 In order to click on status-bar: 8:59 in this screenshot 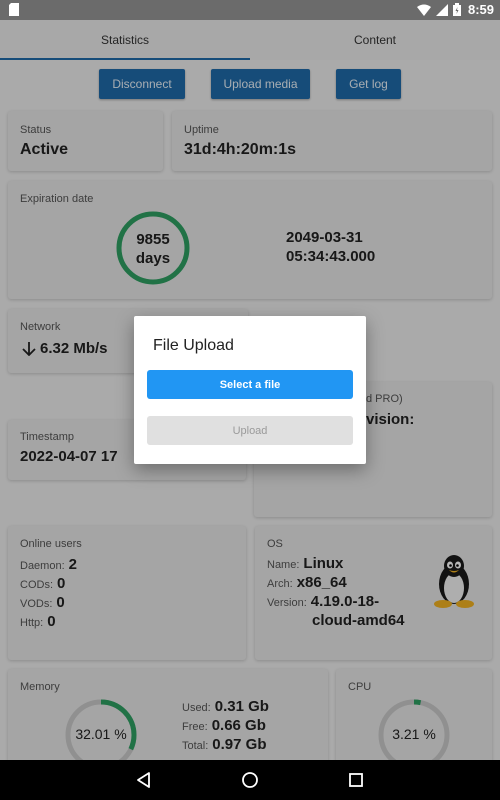, I will do `click(250, 10)`.